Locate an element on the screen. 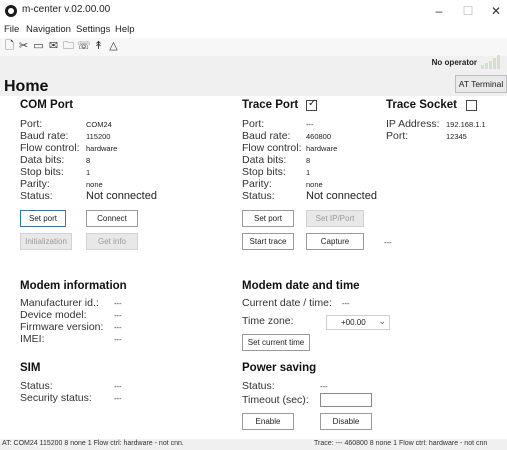 This screenshot has width=507, height=450. modem-info-title: Modem information is located at coordinates (73, 286).